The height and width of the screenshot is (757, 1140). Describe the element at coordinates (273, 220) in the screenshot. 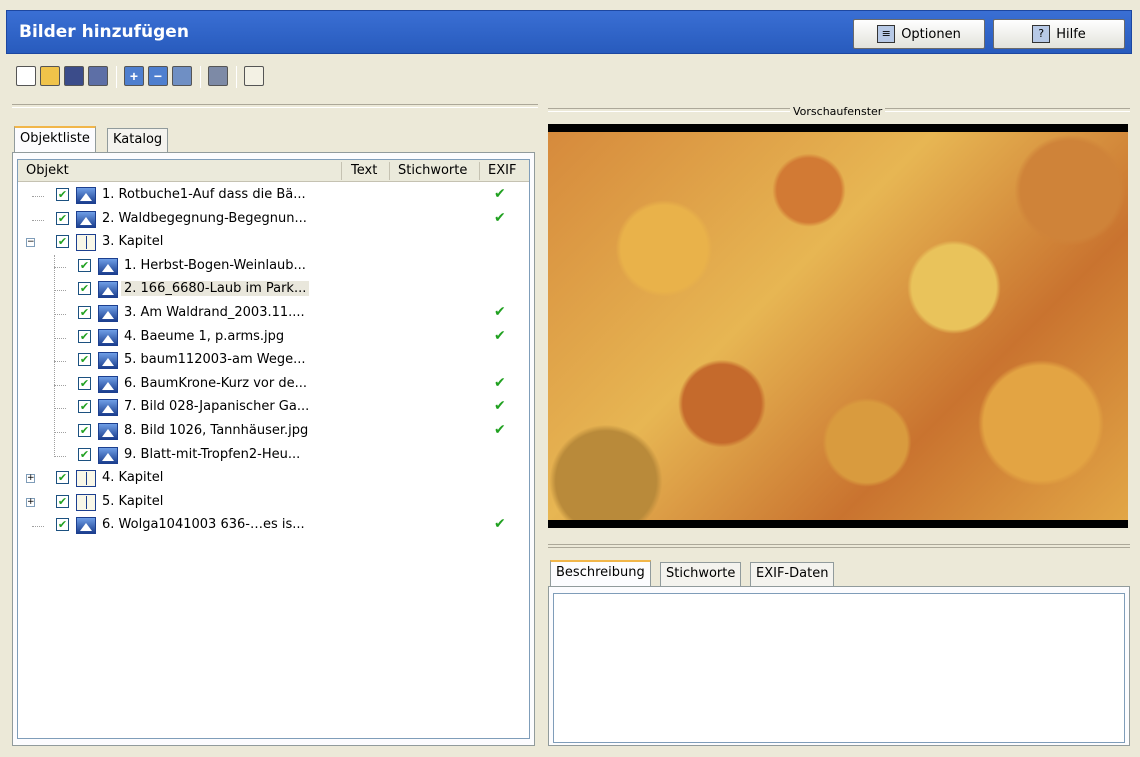

I see `tree-row: ✔ 2. Waldbegegnung-Begegnun... ✔` at that location.